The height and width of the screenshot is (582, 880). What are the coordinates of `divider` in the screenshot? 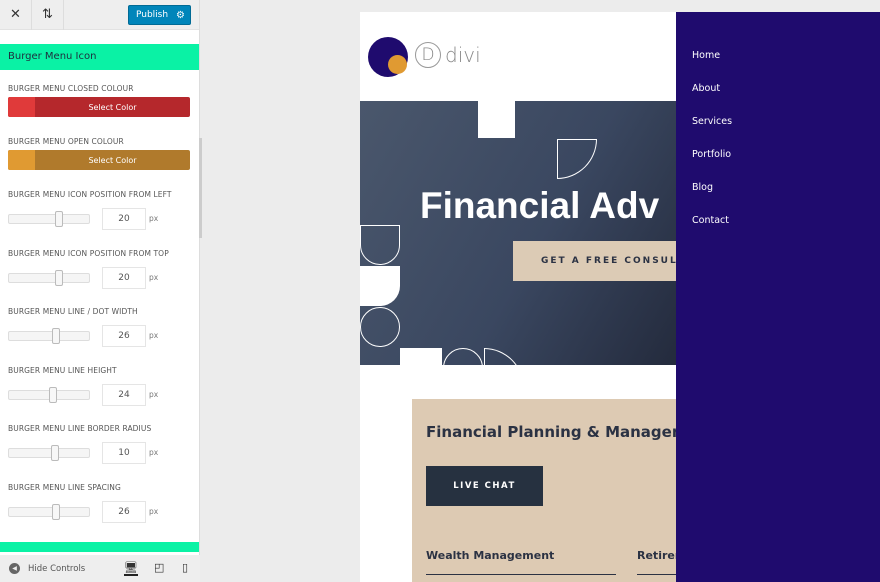 It's located at (521, 574).